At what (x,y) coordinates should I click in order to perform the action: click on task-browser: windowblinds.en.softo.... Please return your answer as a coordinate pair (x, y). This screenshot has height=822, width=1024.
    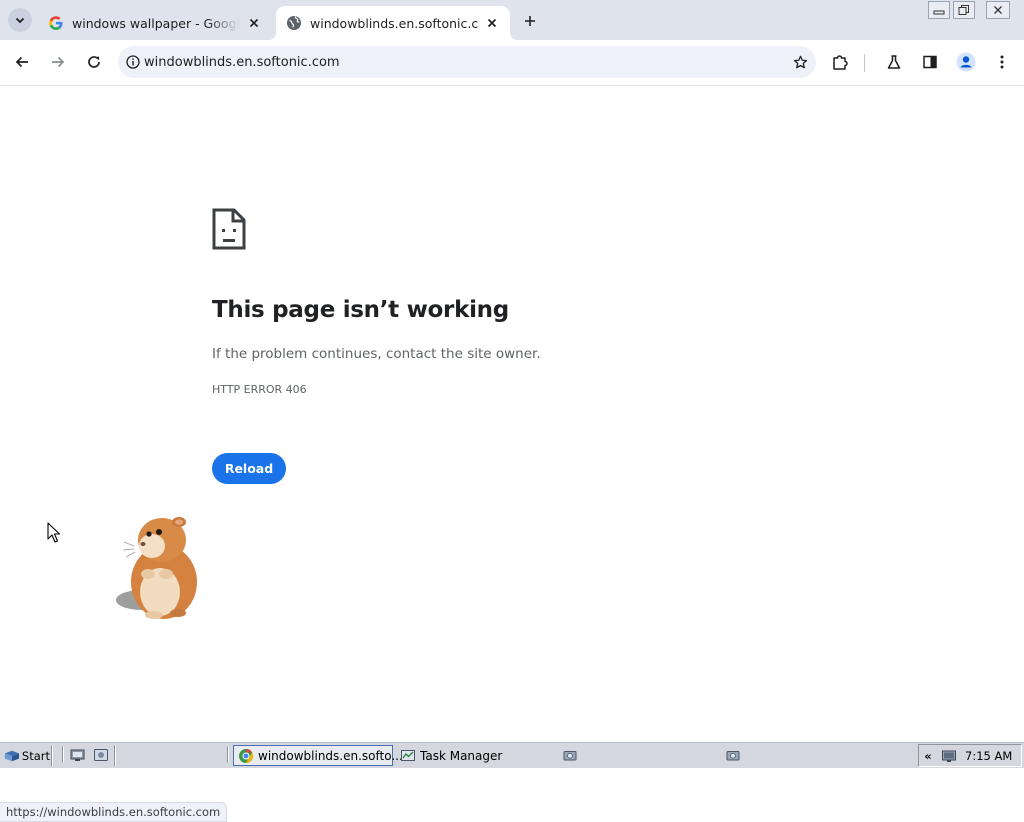
    Looking at the image, I should click on (318, 755).